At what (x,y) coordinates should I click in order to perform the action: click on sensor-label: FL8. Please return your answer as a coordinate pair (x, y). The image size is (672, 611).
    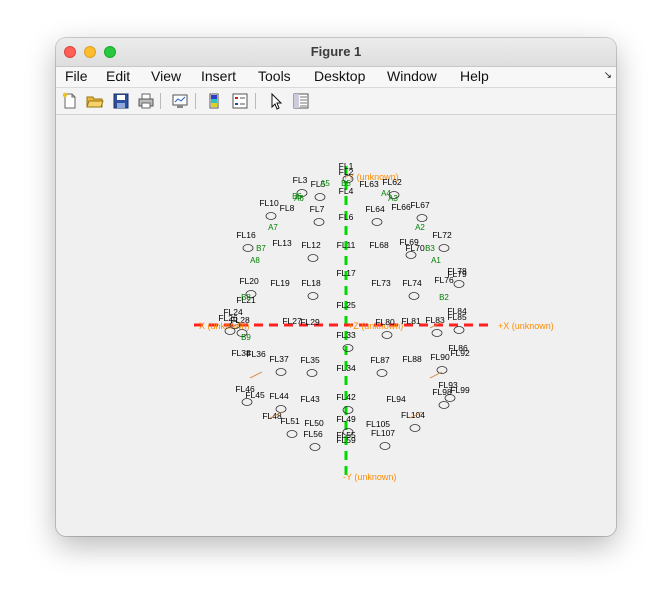
    Looking at the image, I should click on (287, 208).